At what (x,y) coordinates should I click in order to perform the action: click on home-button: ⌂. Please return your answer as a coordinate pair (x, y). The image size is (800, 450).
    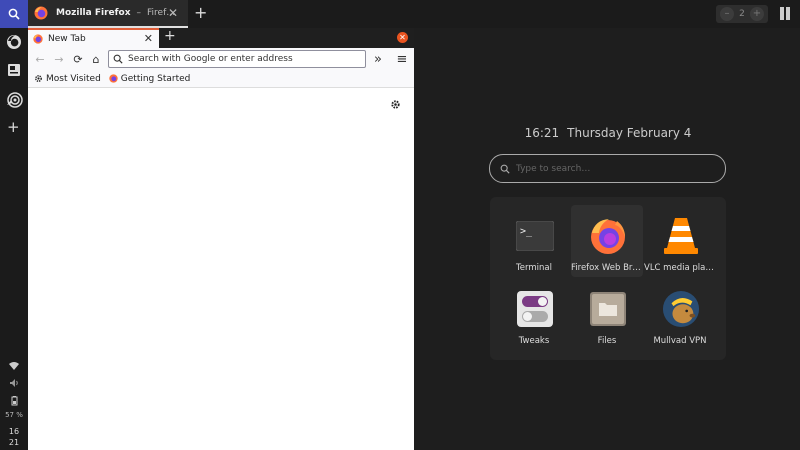
    Looking at the image, I should click on (96, 59).